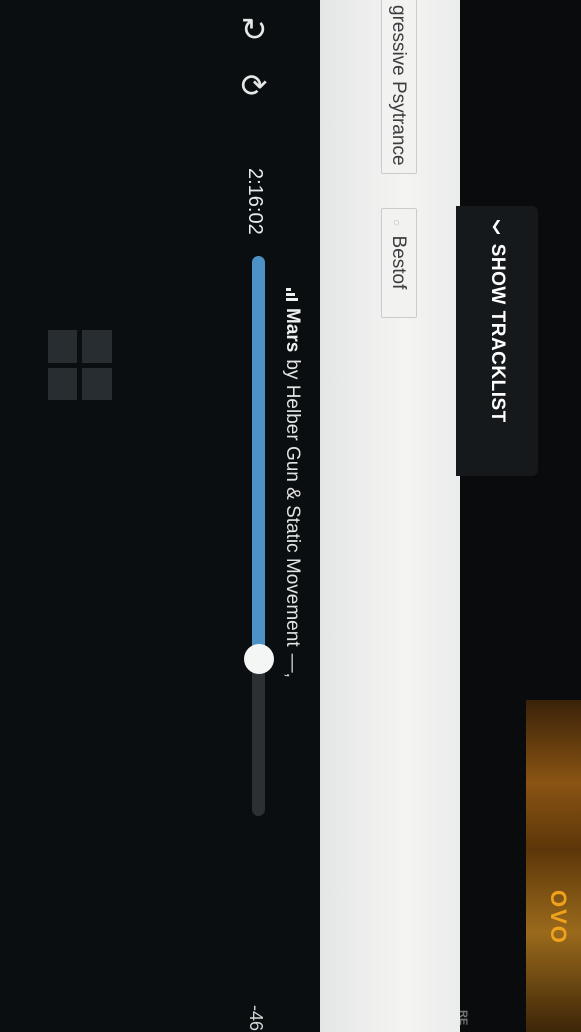  I want to click on show-tracklist-label: SHOW TRACKLIST, so click(497, 333).